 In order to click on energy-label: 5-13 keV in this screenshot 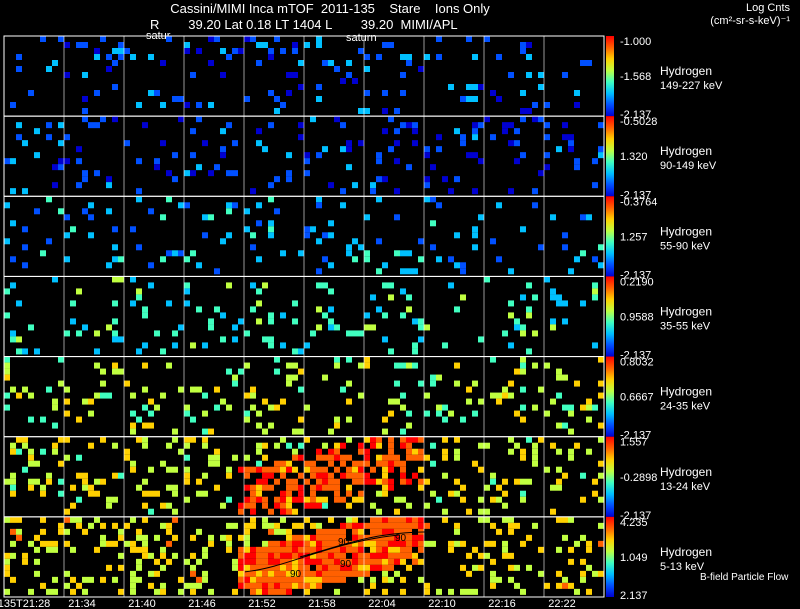, I will do `click(682, 567)`.